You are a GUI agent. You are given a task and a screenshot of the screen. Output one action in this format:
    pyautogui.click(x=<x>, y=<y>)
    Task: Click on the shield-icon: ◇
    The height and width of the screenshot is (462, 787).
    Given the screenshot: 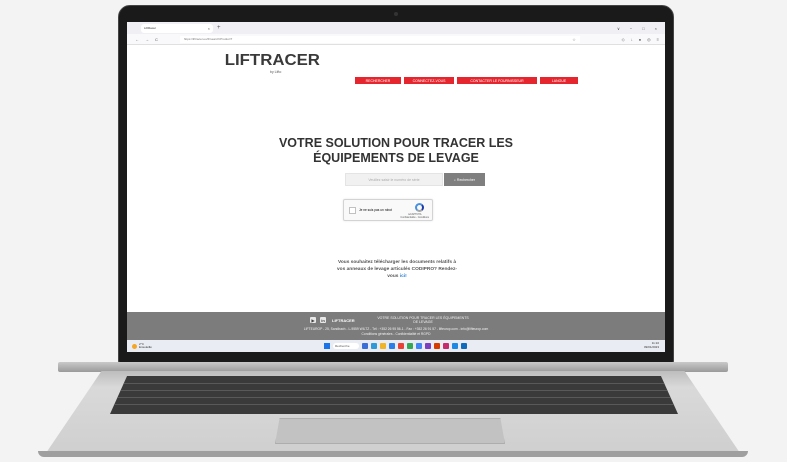 What is the action you would take?
    pyautogui.click(x=623, y=39)
    